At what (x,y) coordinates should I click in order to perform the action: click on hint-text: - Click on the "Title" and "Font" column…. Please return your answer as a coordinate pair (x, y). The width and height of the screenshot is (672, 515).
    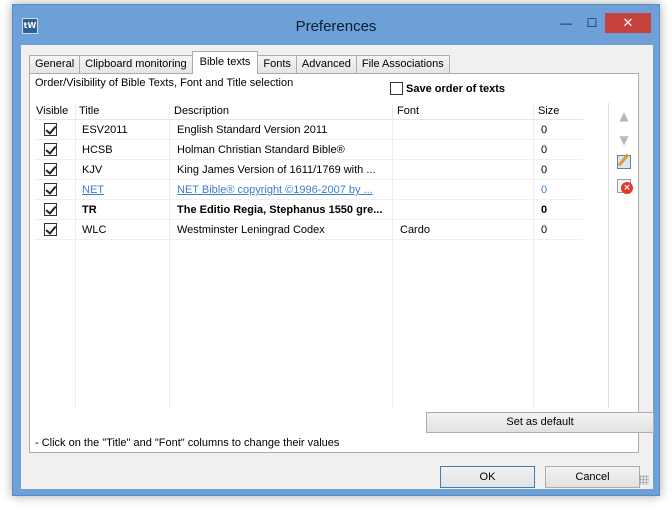
    Looking at the image, I should click on (187, 443).